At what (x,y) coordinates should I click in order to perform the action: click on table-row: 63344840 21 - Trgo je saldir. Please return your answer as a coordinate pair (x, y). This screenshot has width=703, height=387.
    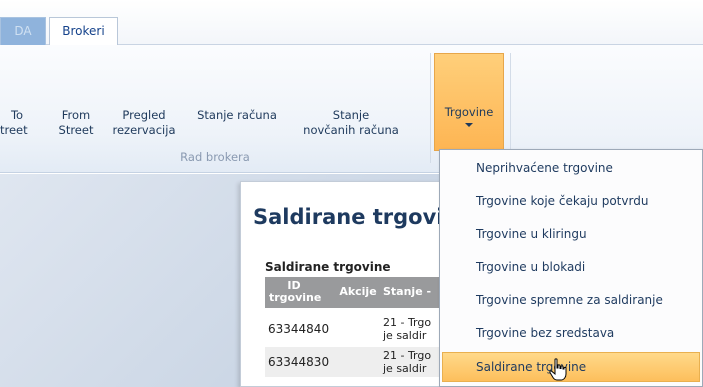
    Looking at the image, I should click on (365, 329).